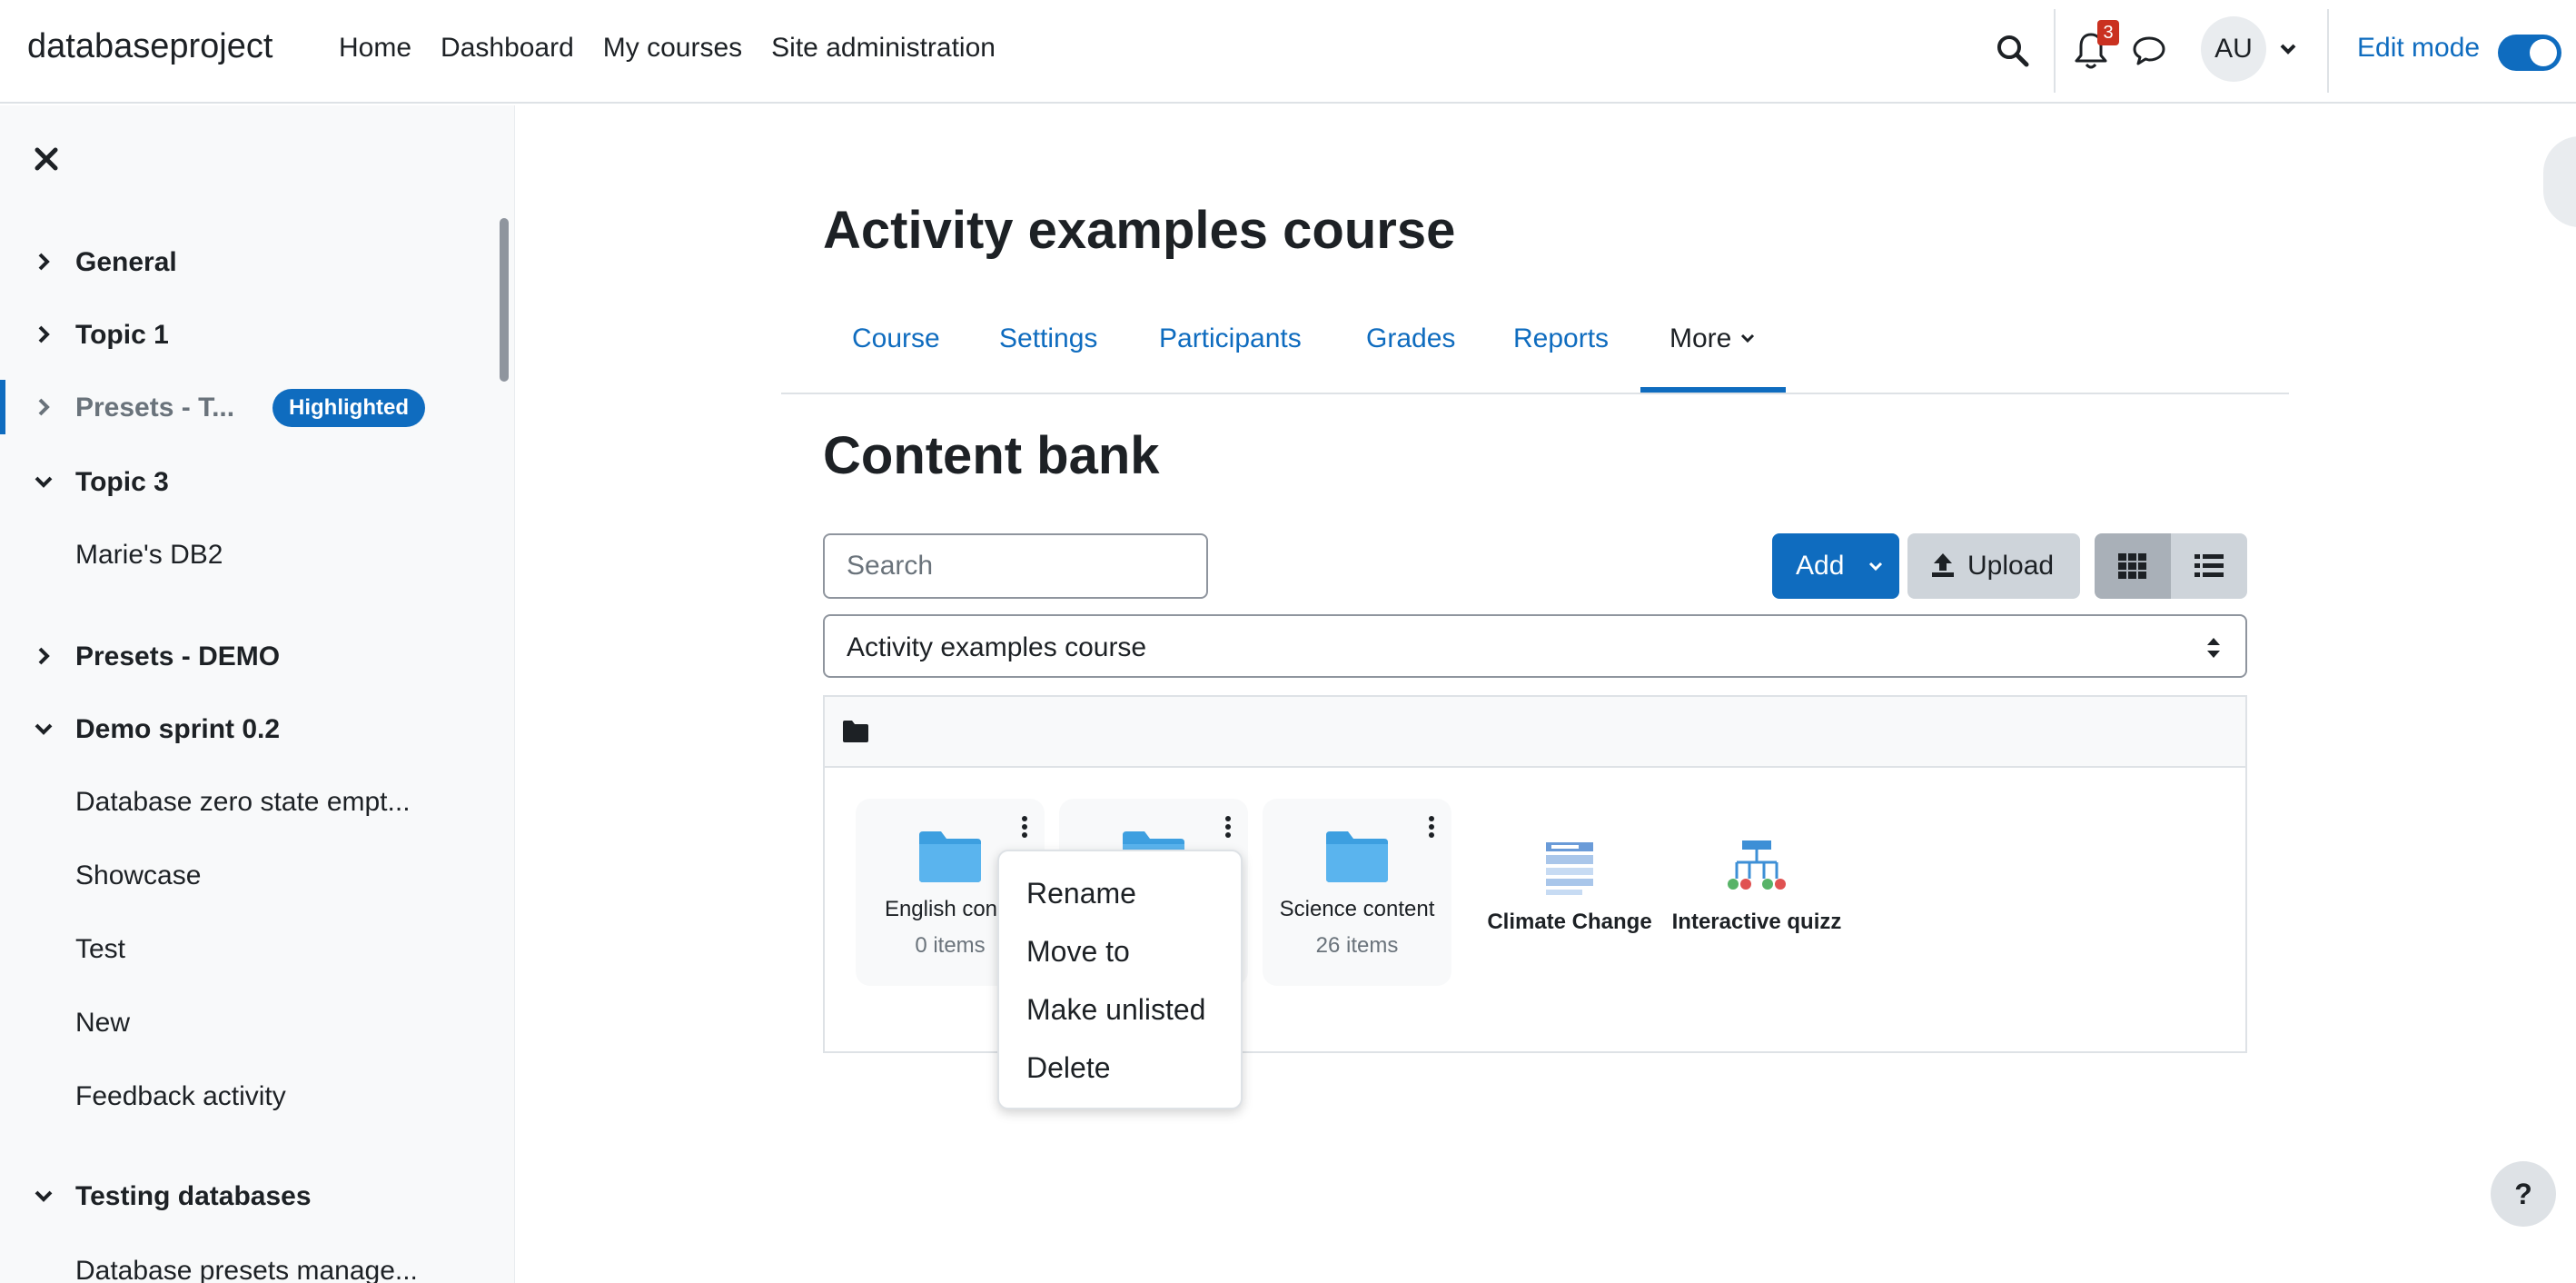 The image size is (2576, 1283). Describe the element at coordinates (178, 656) in the screenshot. I see `section-label: Presets - DEMO` at that location.